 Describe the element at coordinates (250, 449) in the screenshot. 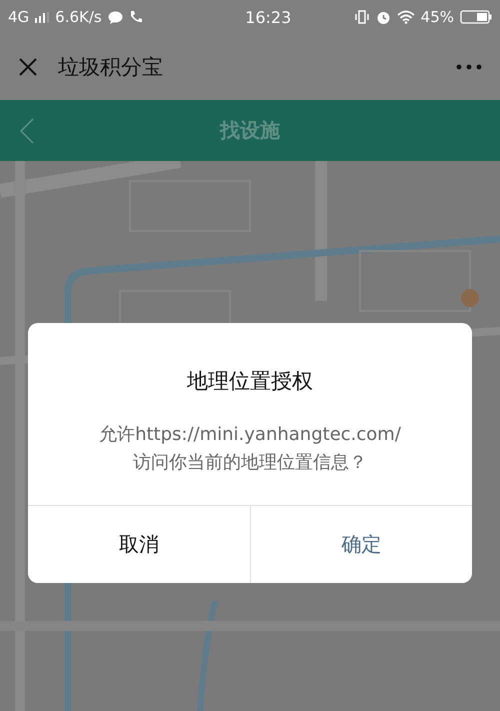

I see `dialog-message: 允许https://mini.yanhangtec.com/ 访问你当前的地理位置信息？` at that location.